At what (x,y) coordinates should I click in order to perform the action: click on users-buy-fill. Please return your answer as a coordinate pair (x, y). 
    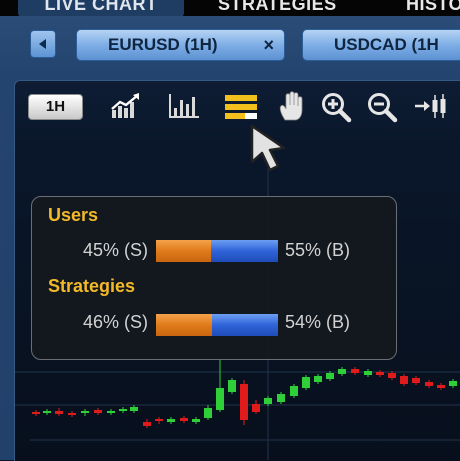
    Looking at the image, I should click on (244, 251).